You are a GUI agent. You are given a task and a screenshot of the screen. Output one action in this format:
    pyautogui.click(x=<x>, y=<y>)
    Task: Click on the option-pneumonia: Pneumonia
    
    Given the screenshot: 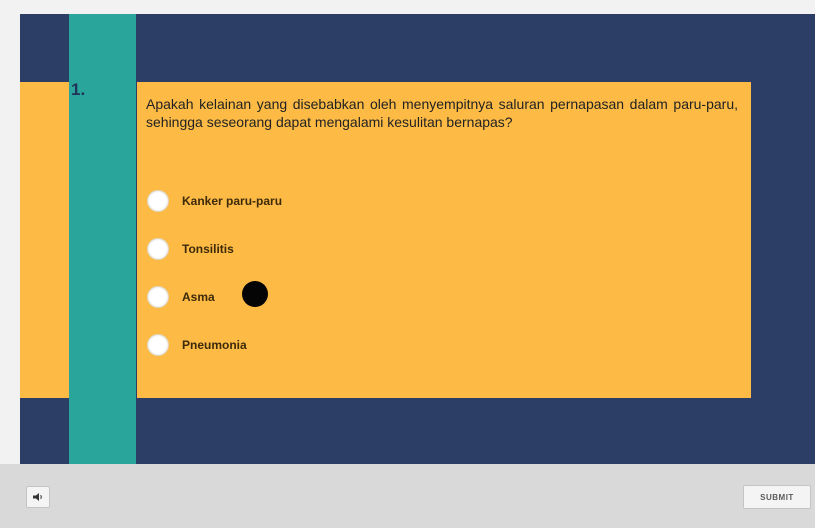 What is the action you would take?
    pyautogui.click(x=197, y=345)
    